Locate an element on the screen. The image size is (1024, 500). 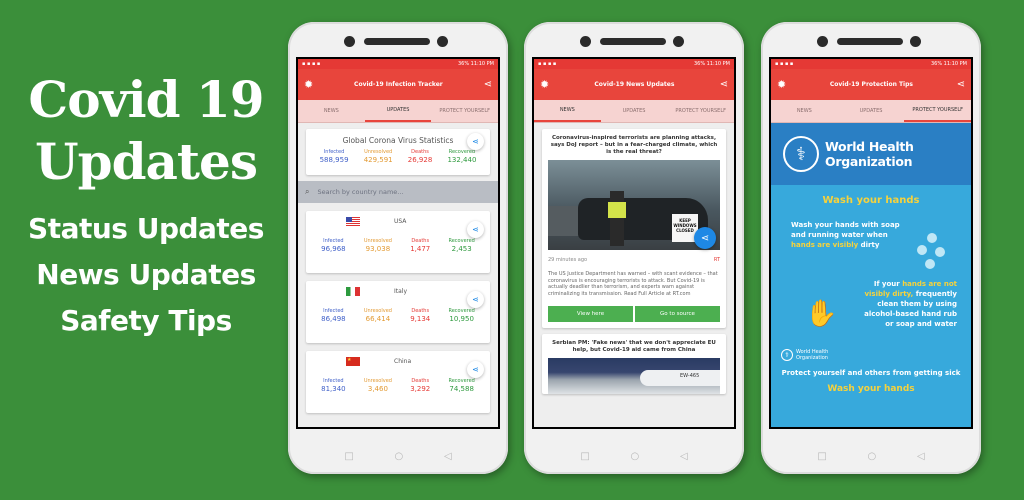
app-bar: ✹ Covid-19 News Updates ⋖ is located at coordinates (634, 84).